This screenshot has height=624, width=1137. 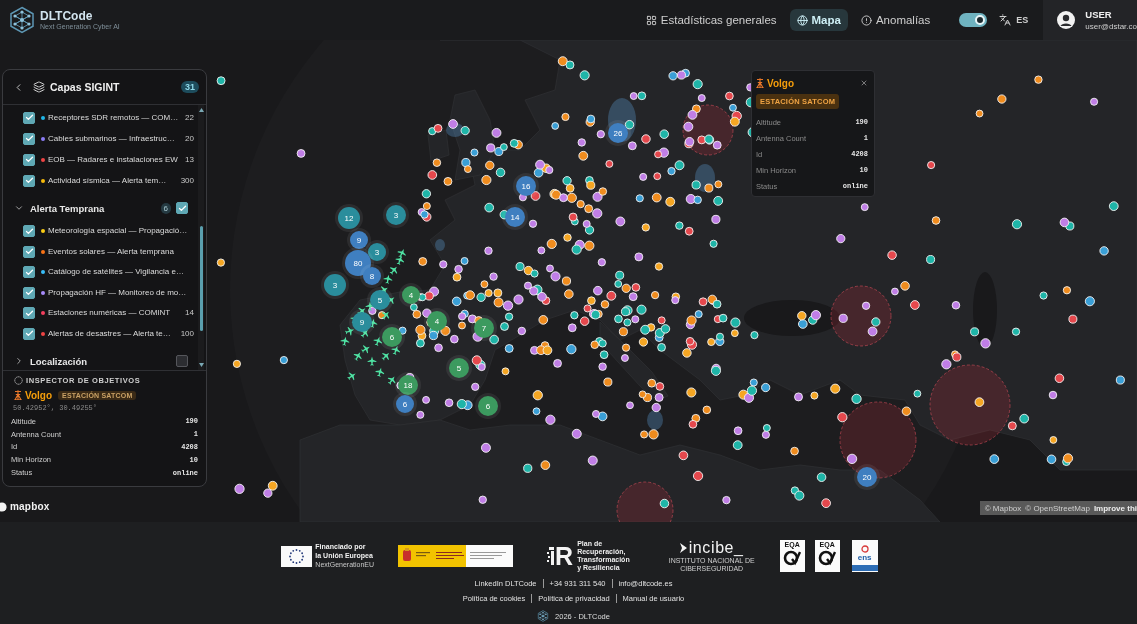 What do you see at coordinates (189, 138) in the screenshot?
I see `layer-count: 20` at bounding box center [189, 138].